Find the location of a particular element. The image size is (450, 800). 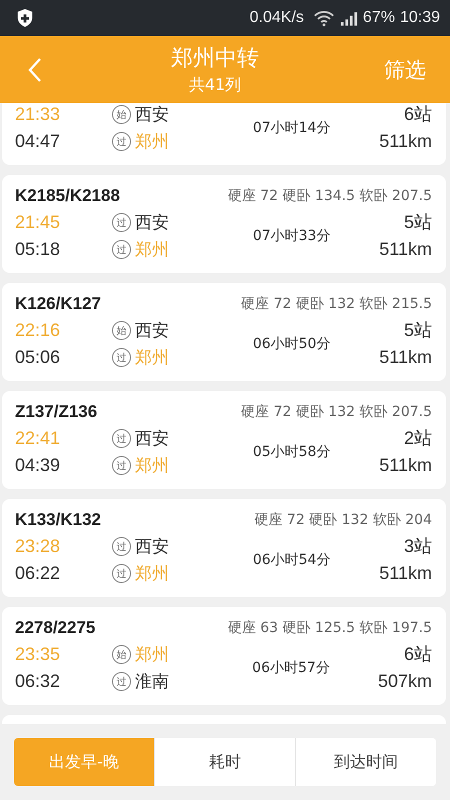

train-number: 2278/2275 is located at coordinates (55, 628).